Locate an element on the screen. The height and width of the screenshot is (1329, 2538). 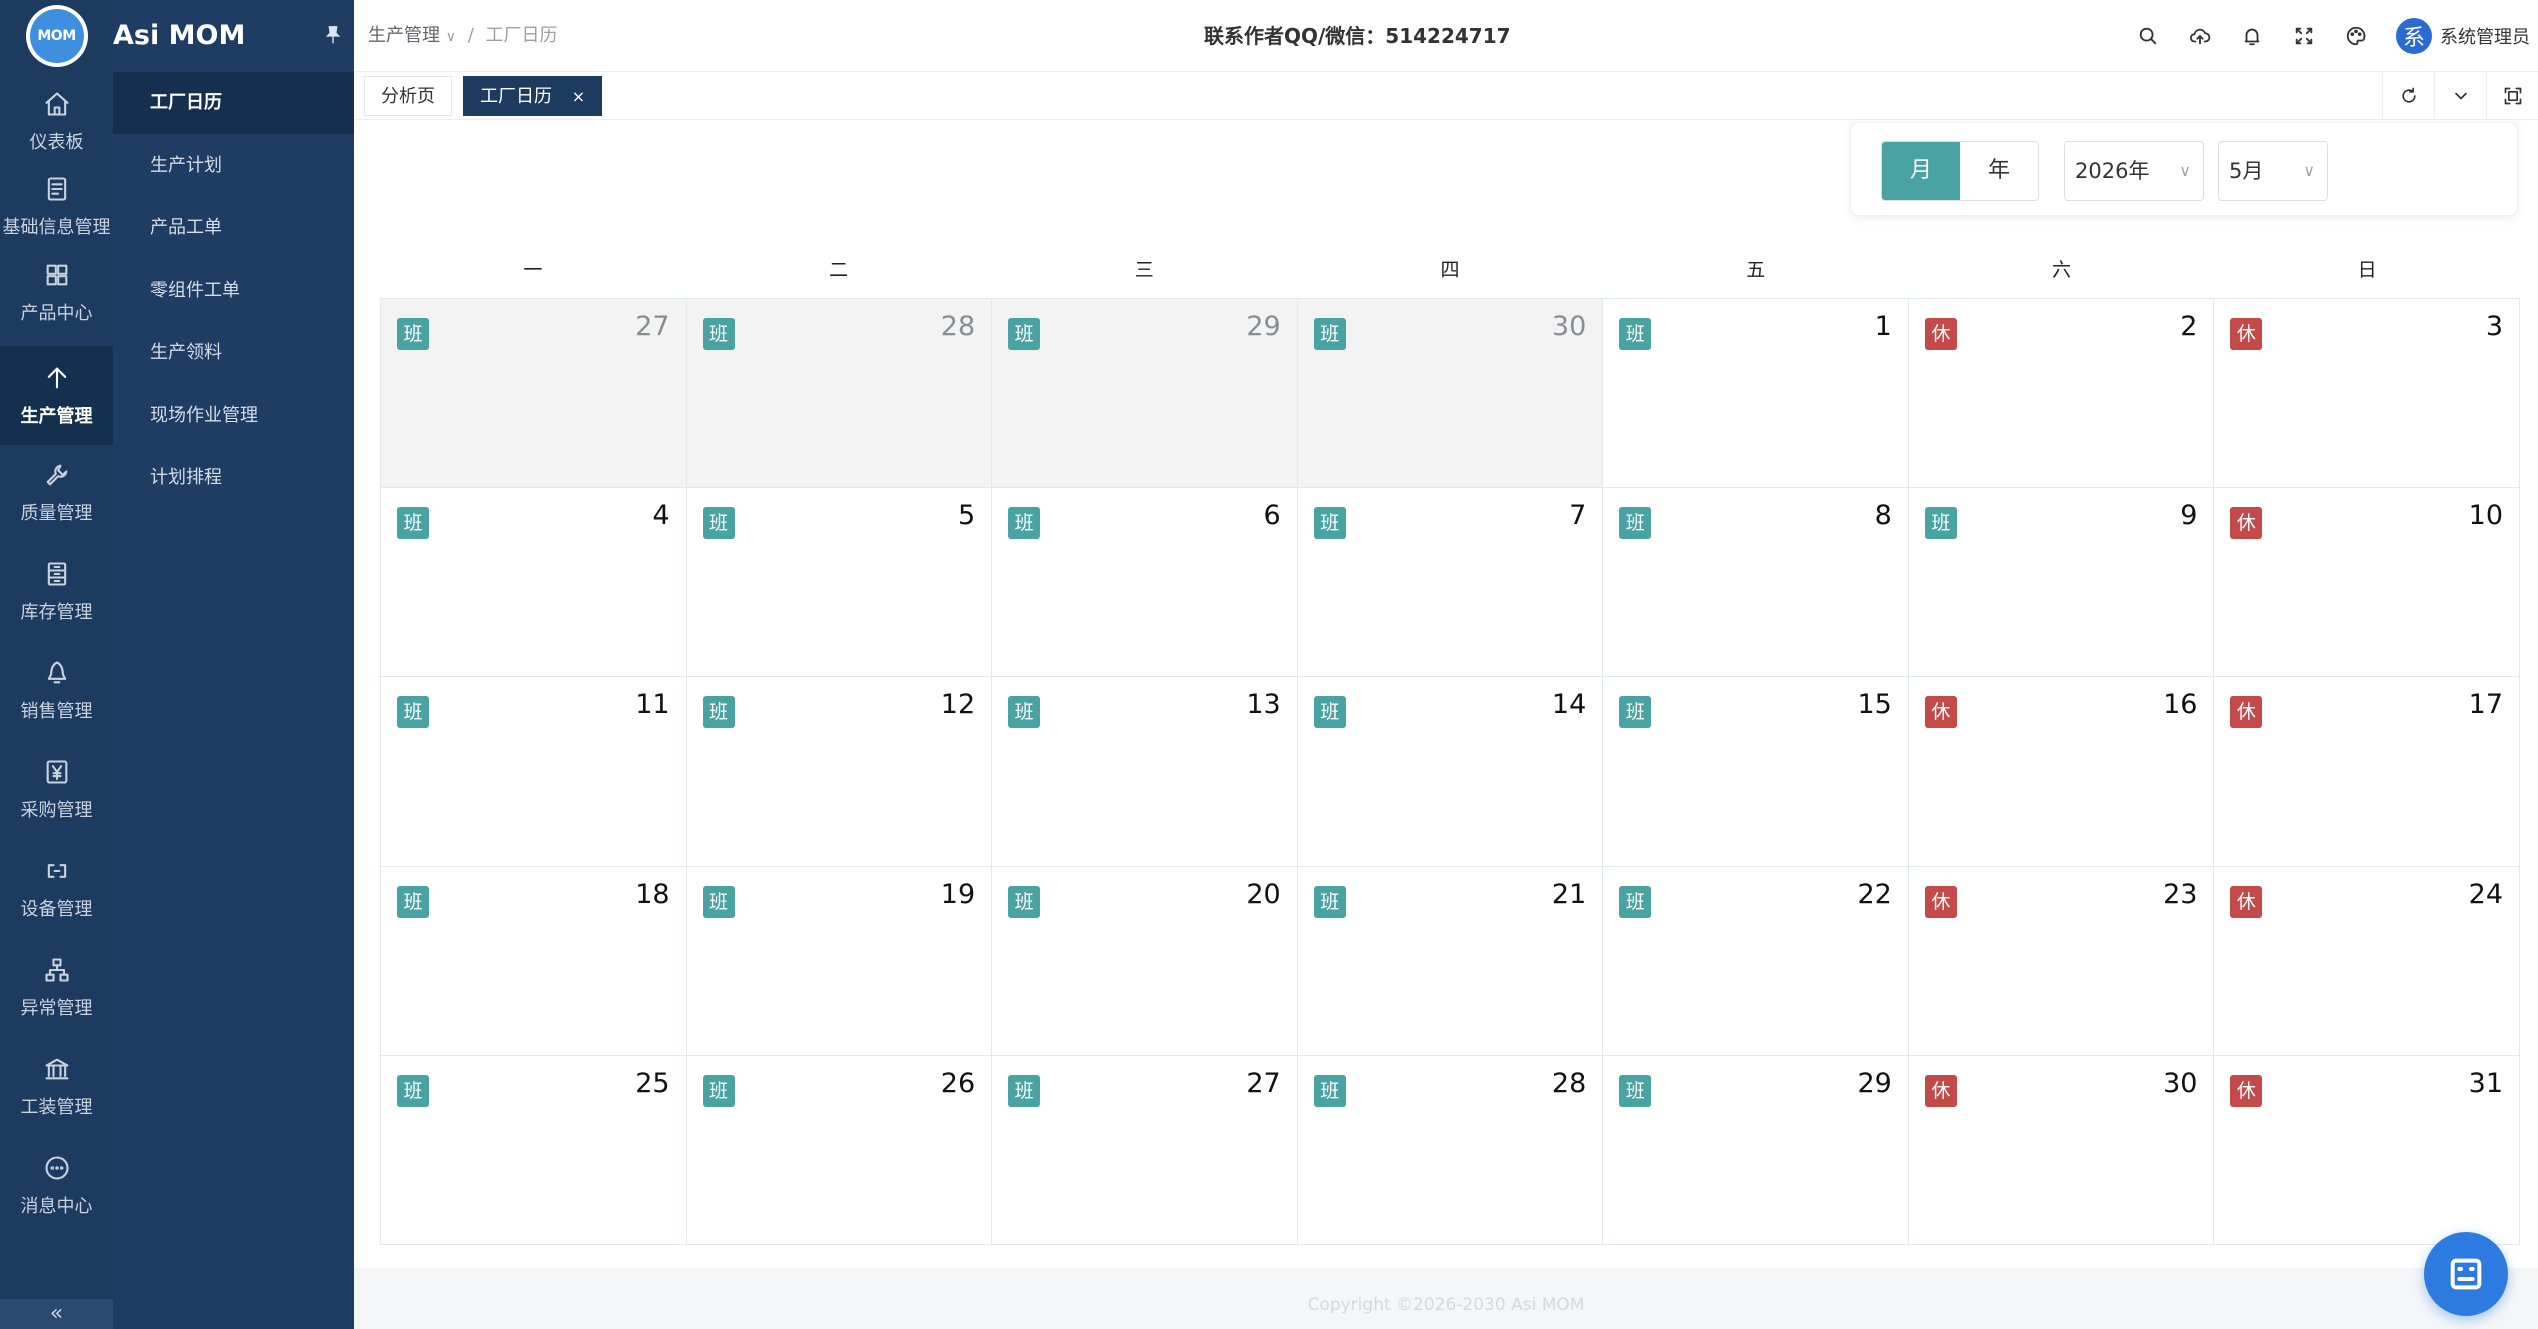
submenu-item-factory-calendar: 工厂日历 is located at coordinates (233, 103).